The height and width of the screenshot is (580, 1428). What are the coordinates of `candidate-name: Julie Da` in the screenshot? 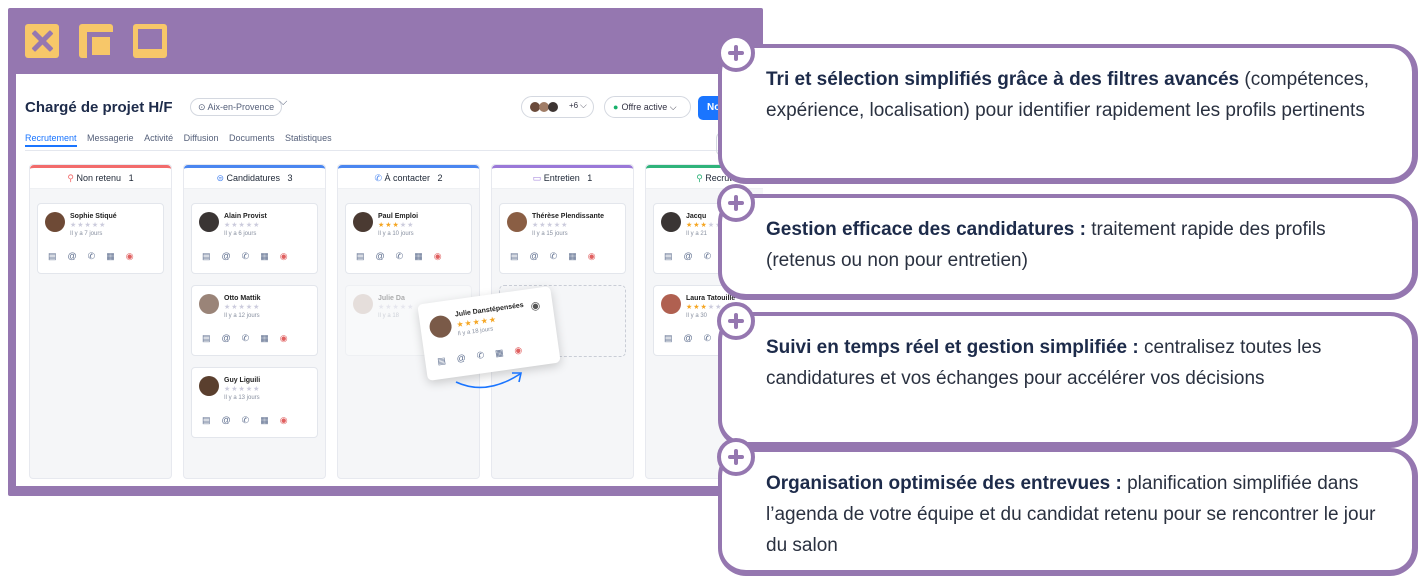 It's located at (391, 298).